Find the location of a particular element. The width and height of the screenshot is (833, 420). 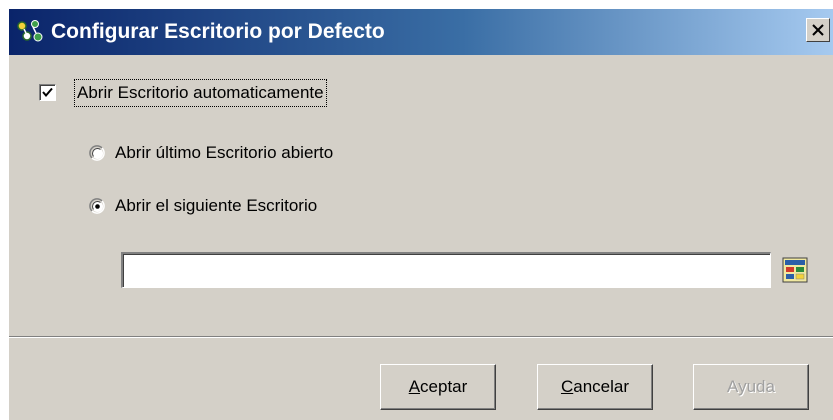

desktop-path-input is located at coordinates (446, 270).